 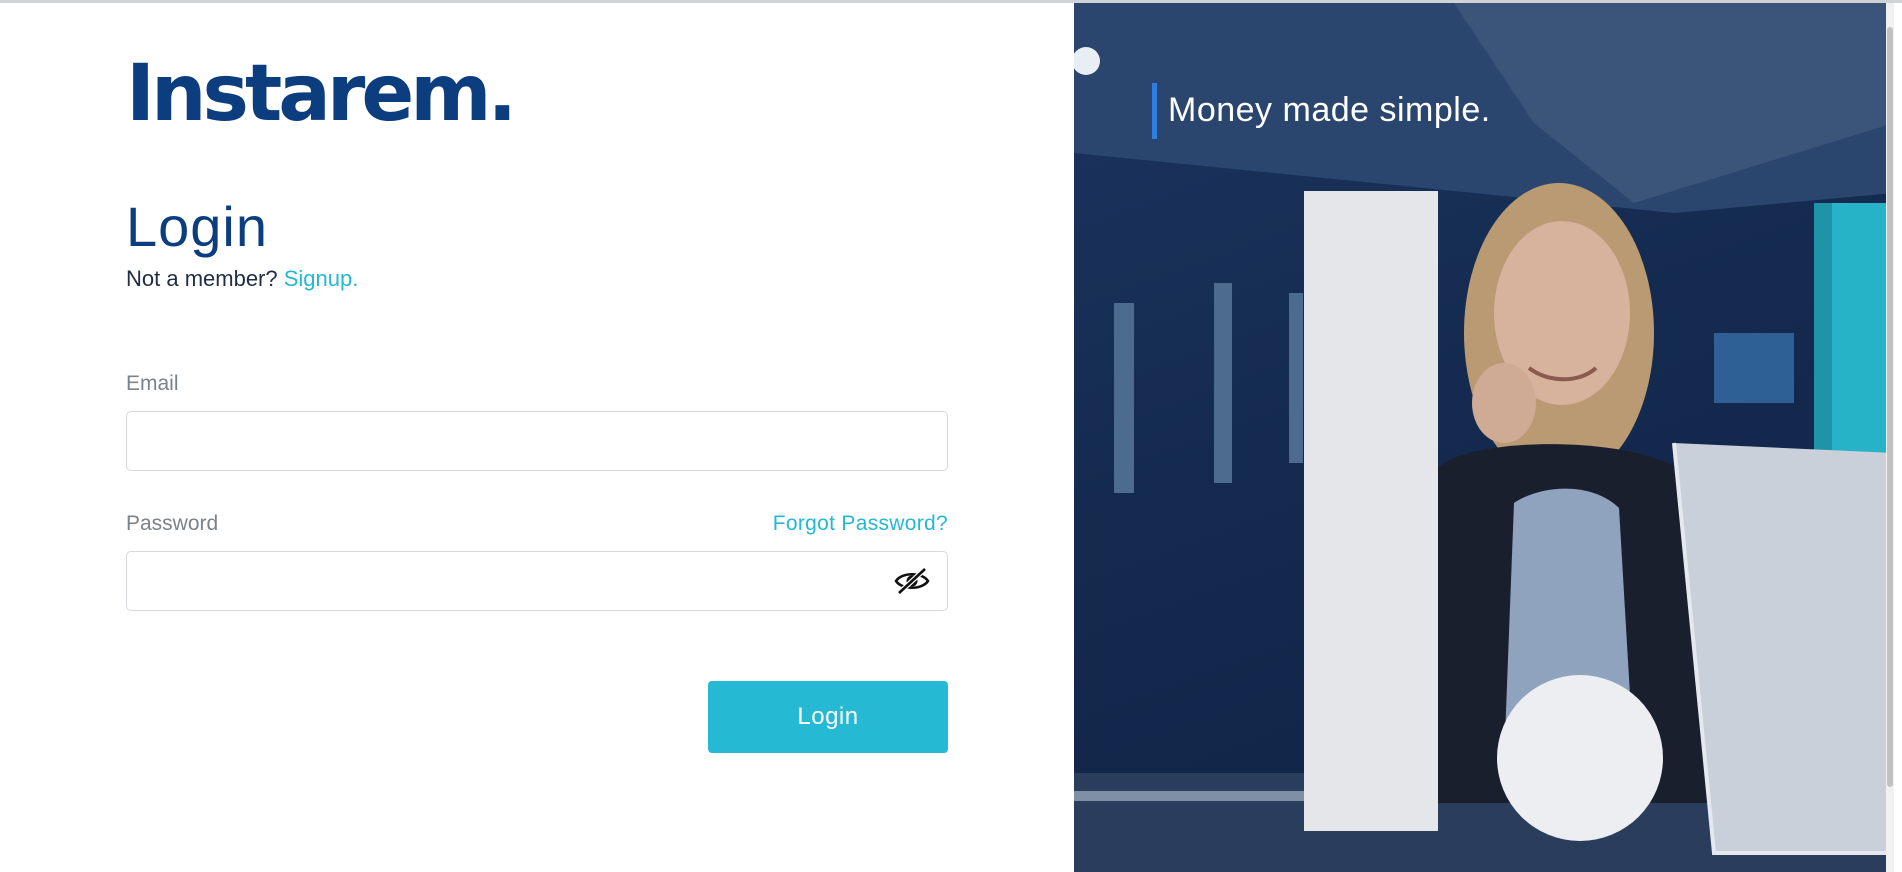 What do you see at coordinates (202, 278) in the screenshot?
I see `member-prompt-text: Not a member?` at bounding box center [202, 278].